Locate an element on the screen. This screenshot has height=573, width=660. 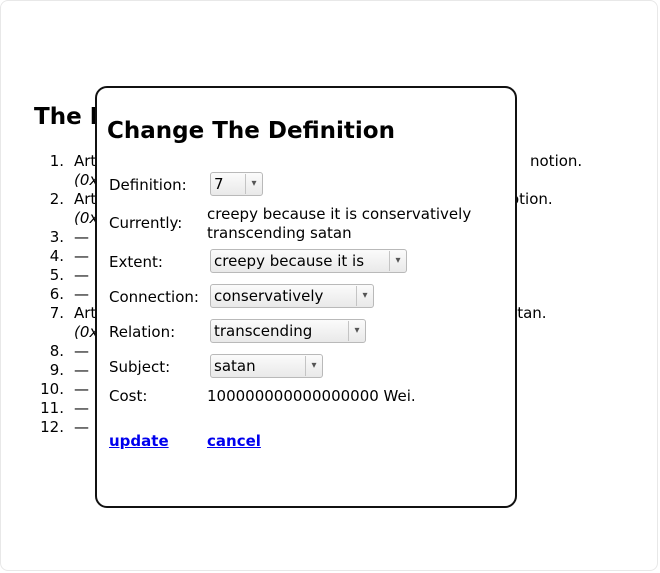
currently-line-1: creepy because it is conservatively is located at coordinates (339, 214).